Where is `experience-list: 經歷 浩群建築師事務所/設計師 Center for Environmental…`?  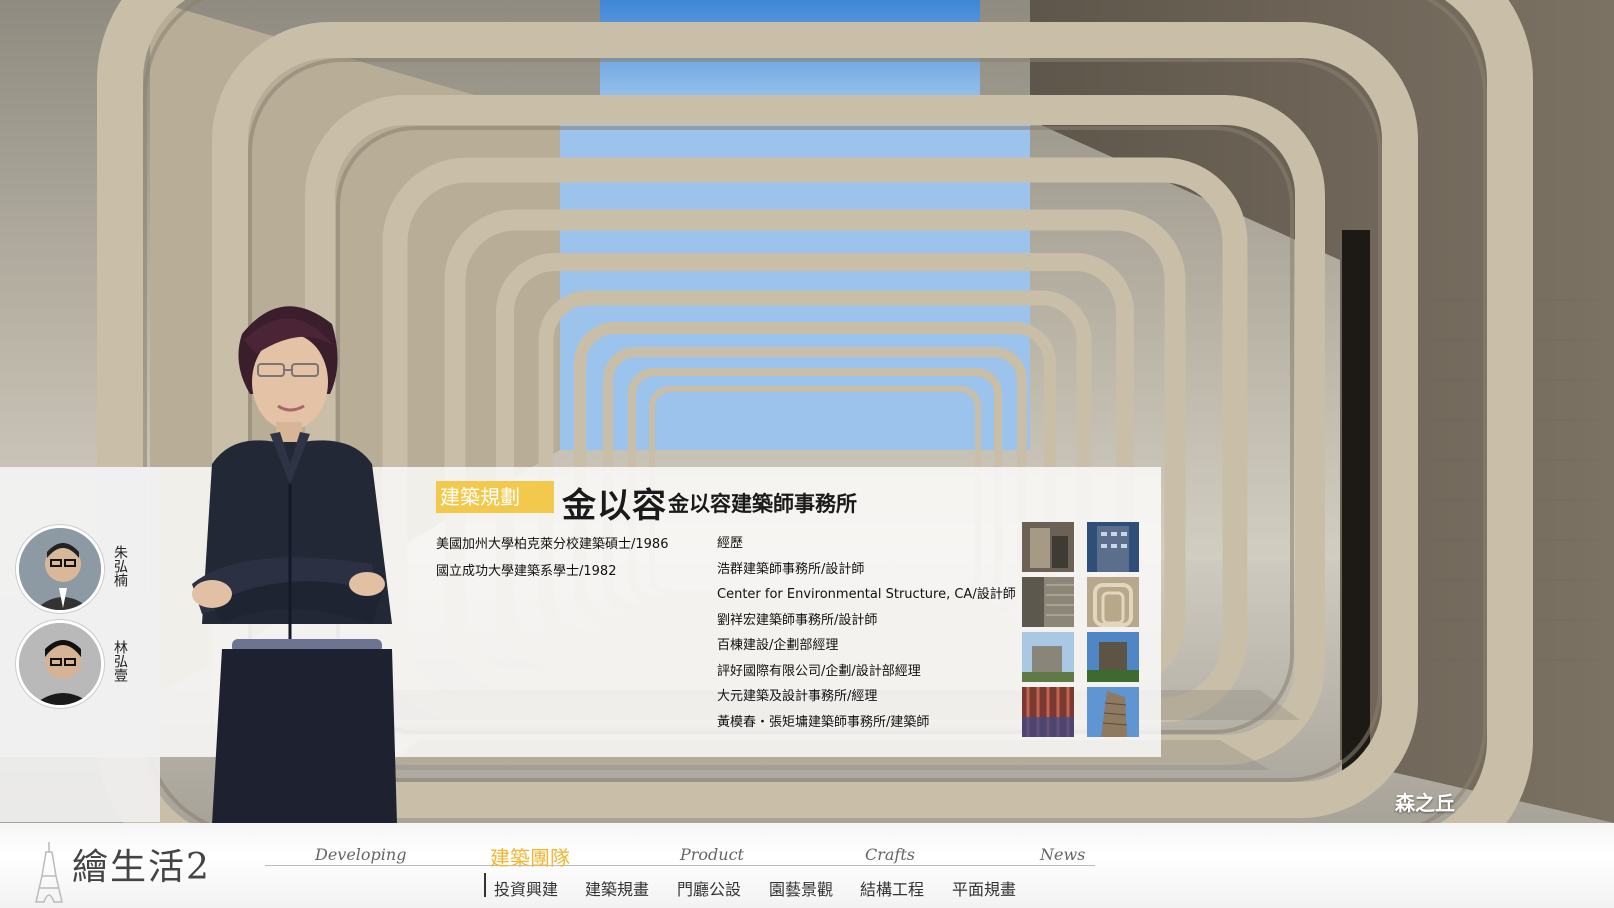
experience-list: 經歷 浩群建築師事務所/設計師 Center for Environmental… is located at coordinates (866, 633).